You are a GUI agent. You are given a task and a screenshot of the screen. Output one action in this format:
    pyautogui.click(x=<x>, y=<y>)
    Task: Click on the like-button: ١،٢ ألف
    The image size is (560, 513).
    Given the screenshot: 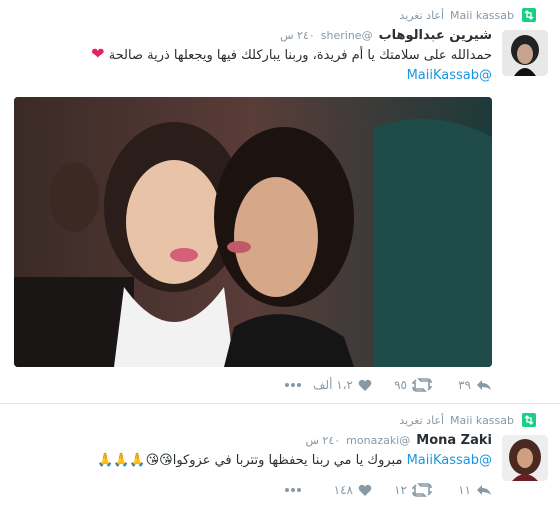 What is the action you would take?
    pyautogui.click(x=337, y=385)
    